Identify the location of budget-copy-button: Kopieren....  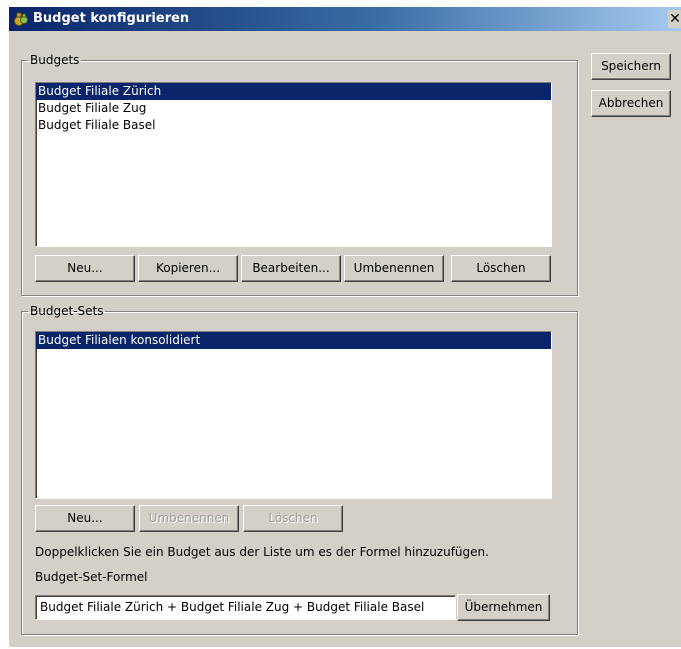
(188, 268).